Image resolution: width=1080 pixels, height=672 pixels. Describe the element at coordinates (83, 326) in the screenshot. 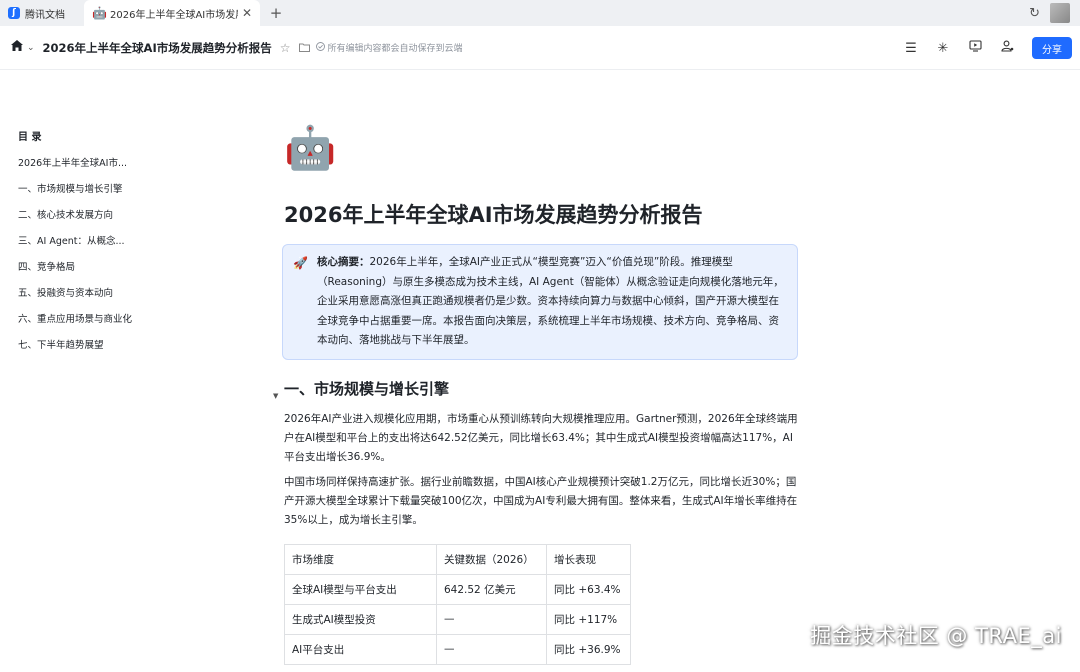

I see `toc-item: 六、重点应用场景与商业化` at that location.